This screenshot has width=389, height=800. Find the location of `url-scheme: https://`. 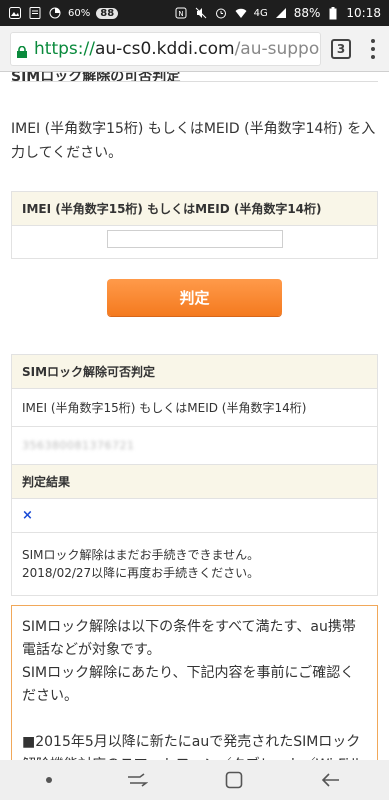

url-scheme: https:// is located at coordinates (64, 48).